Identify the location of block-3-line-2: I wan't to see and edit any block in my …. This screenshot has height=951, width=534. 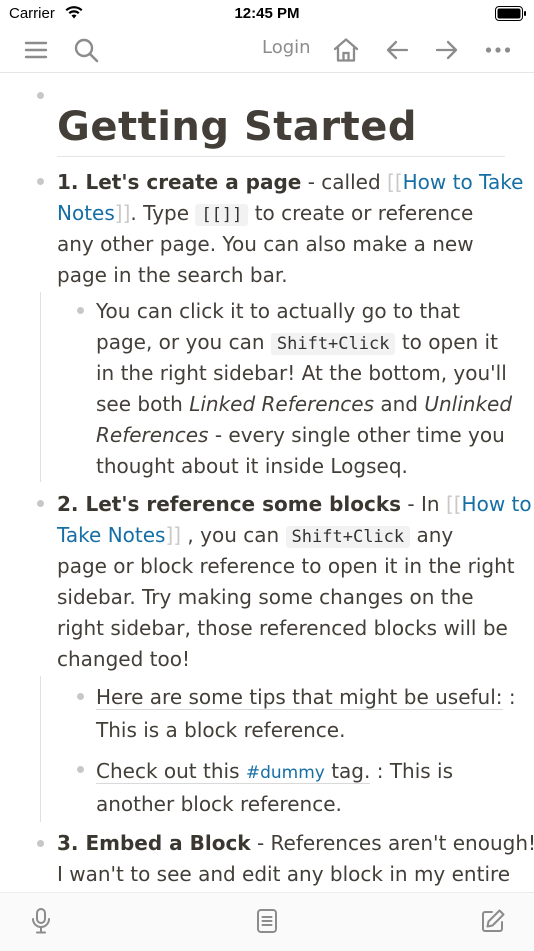
(283, 874).